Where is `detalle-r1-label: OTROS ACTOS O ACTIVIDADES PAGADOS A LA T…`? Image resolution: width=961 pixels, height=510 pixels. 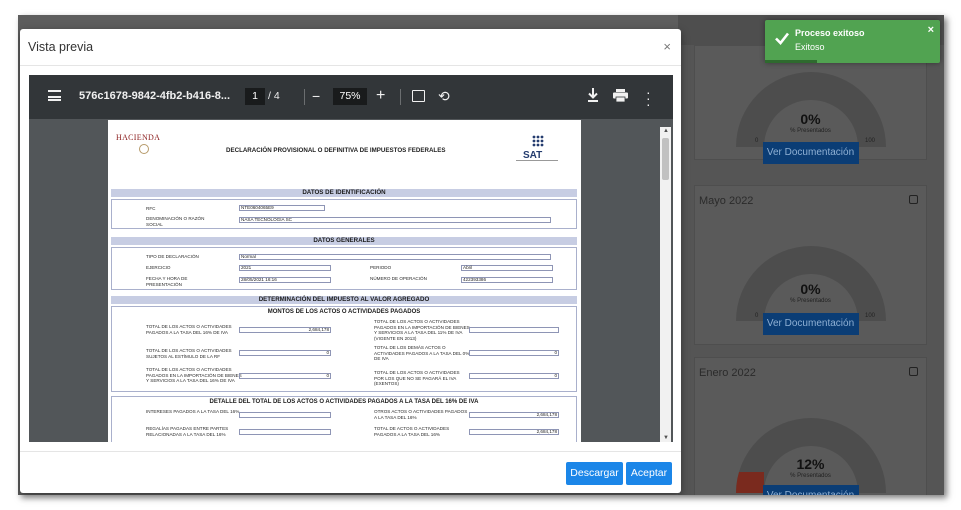
detalle-r1-label: OTROS ACTOS O ACTIVIDADES PAGADOS A LA T… is located at coordinates (421, 414).